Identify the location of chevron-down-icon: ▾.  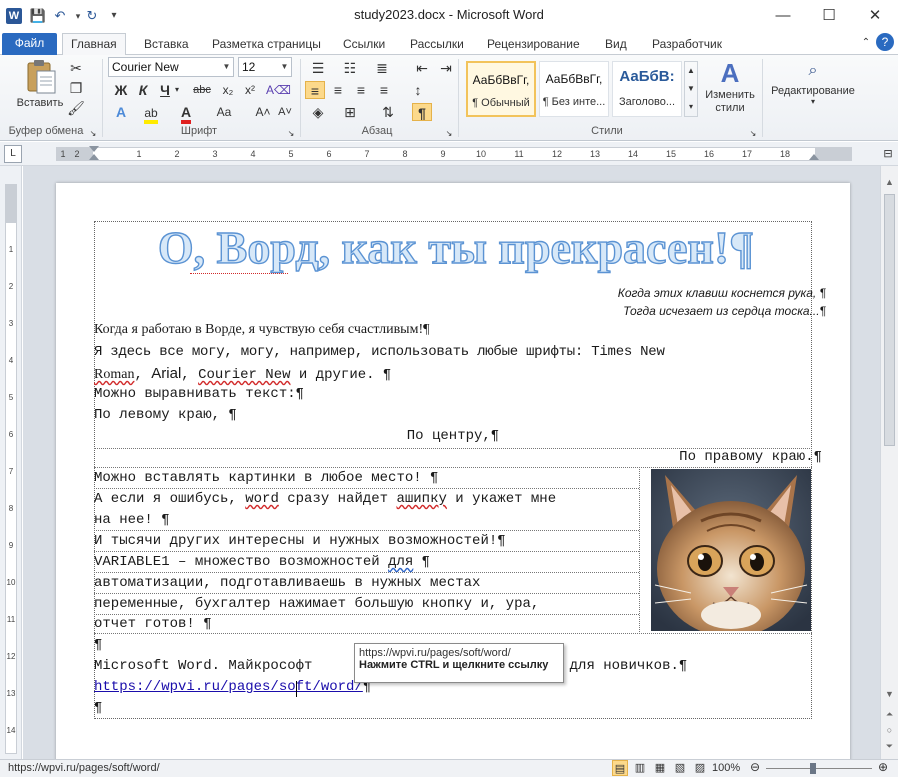
(177, 90).